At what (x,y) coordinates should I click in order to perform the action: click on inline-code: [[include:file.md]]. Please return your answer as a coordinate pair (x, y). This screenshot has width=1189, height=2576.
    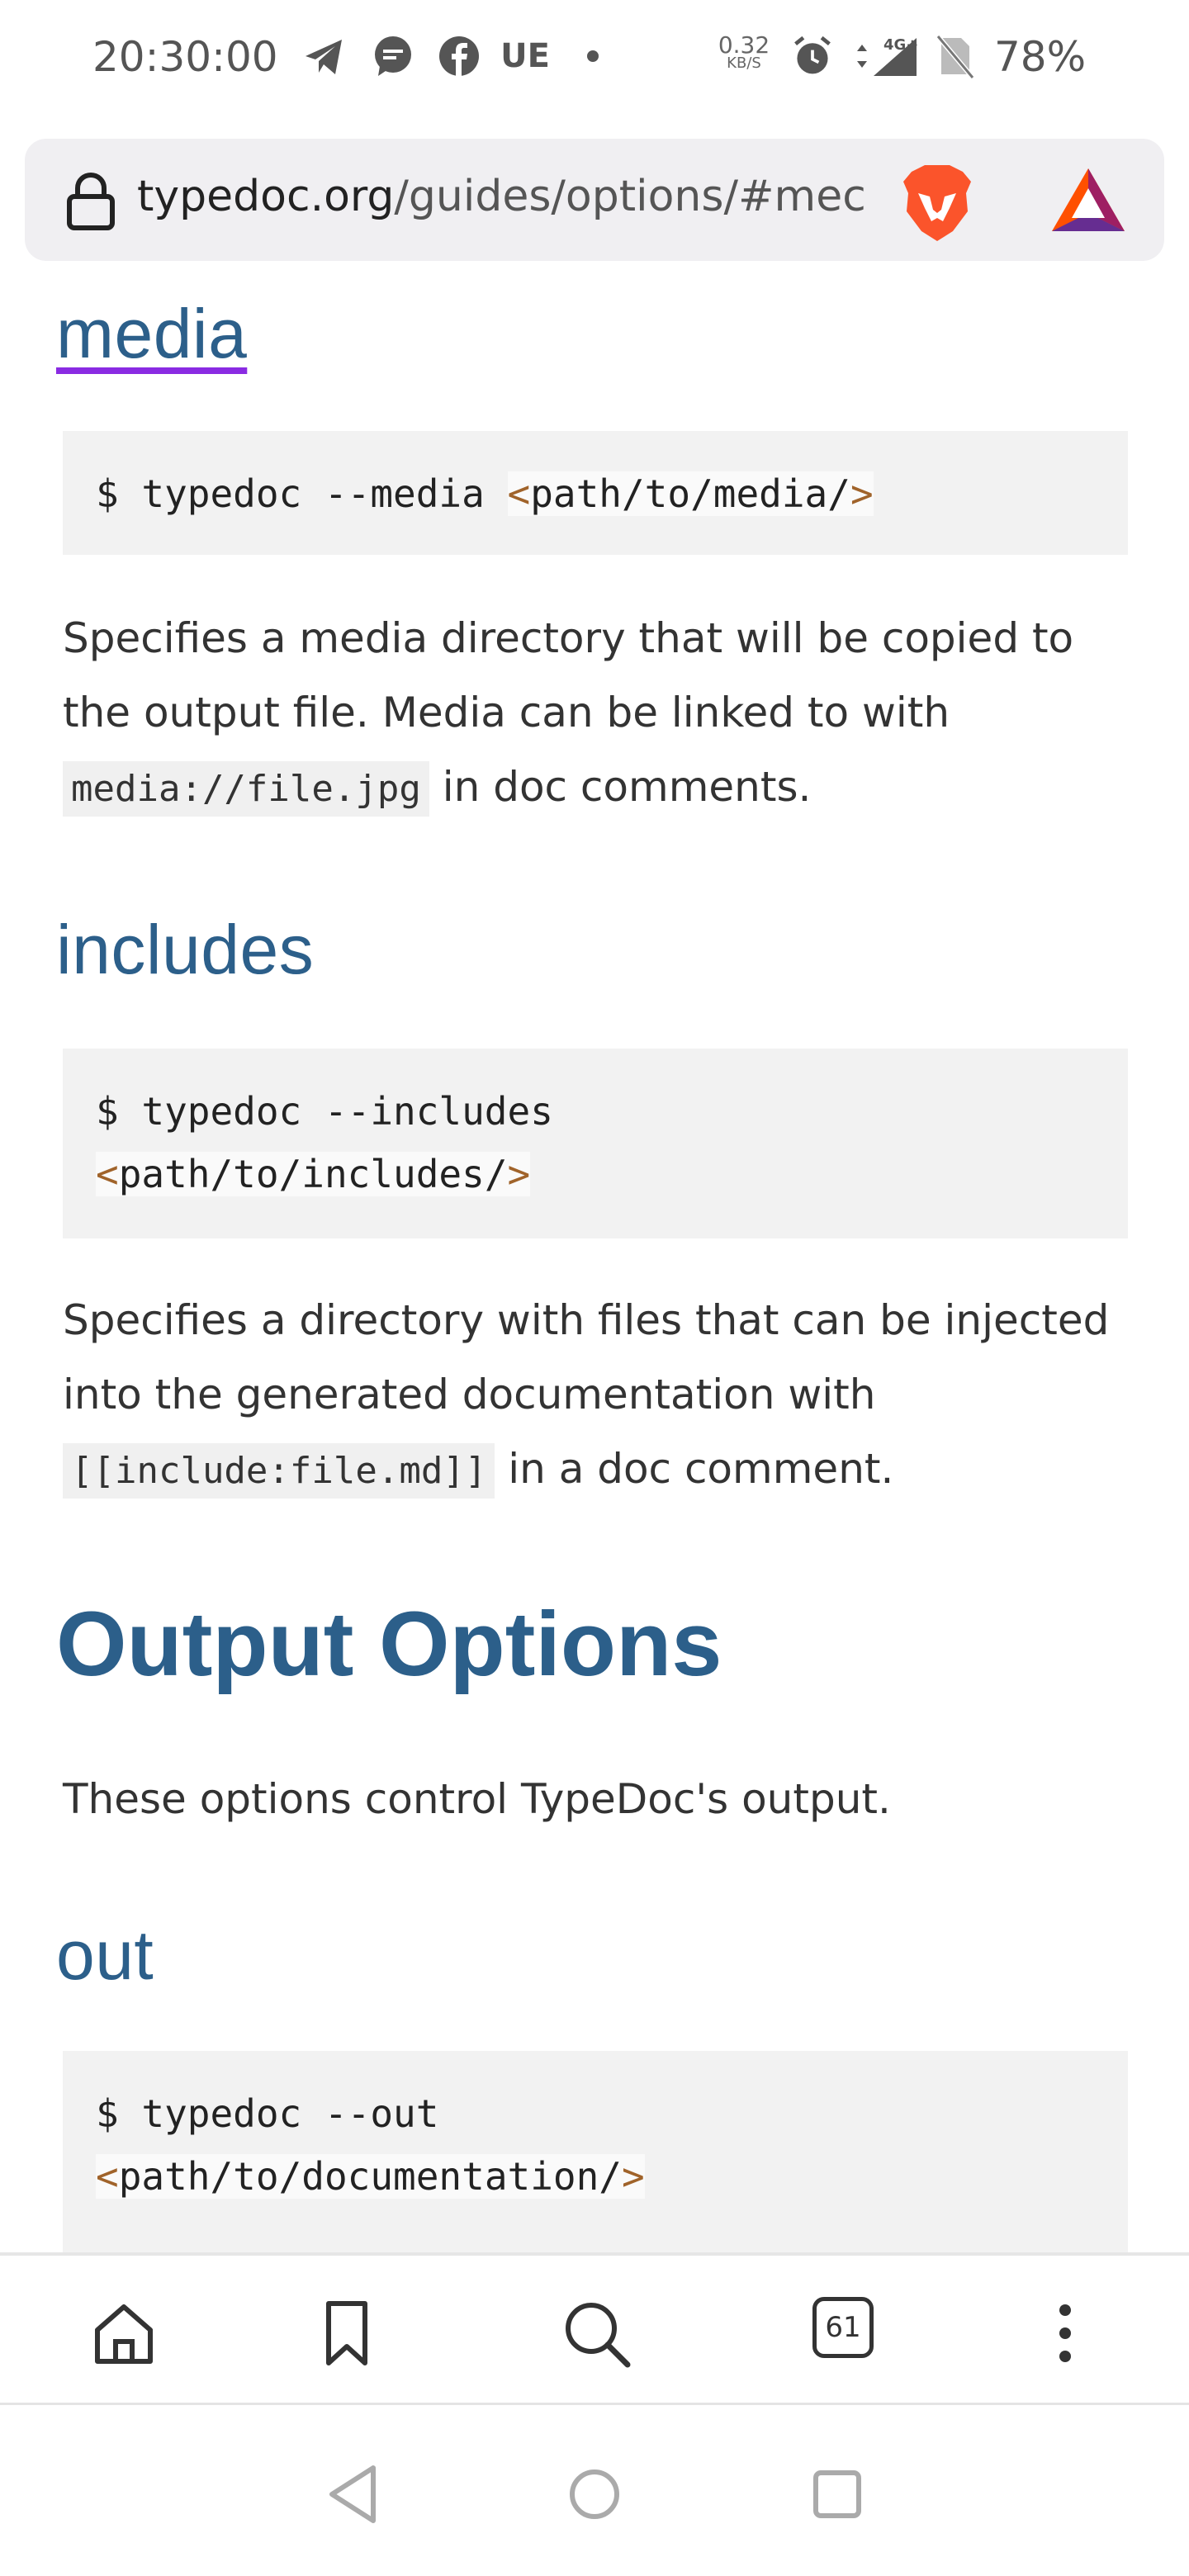
    Looking at the image, I should click on (279, 1471).